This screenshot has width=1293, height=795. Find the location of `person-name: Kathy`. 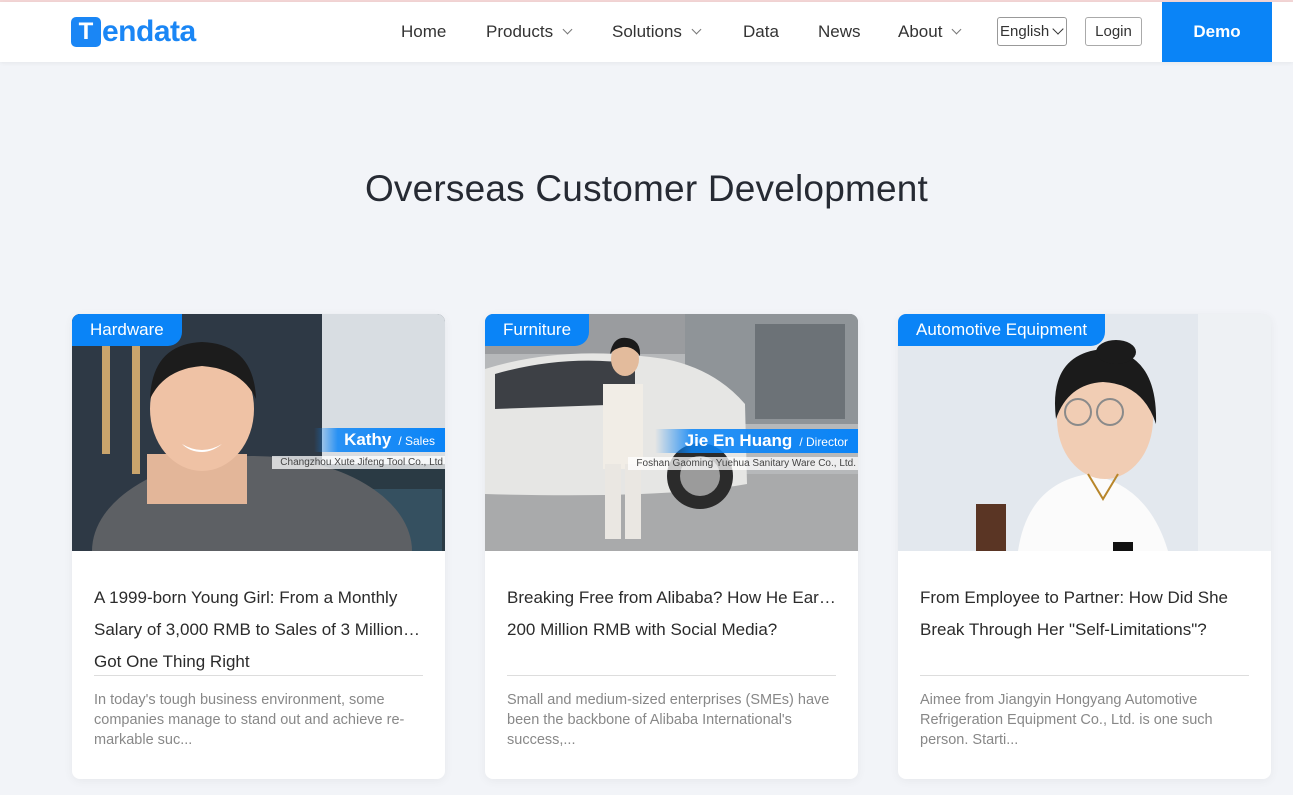

person-name: Kathy is located at coordinates (368, 439).